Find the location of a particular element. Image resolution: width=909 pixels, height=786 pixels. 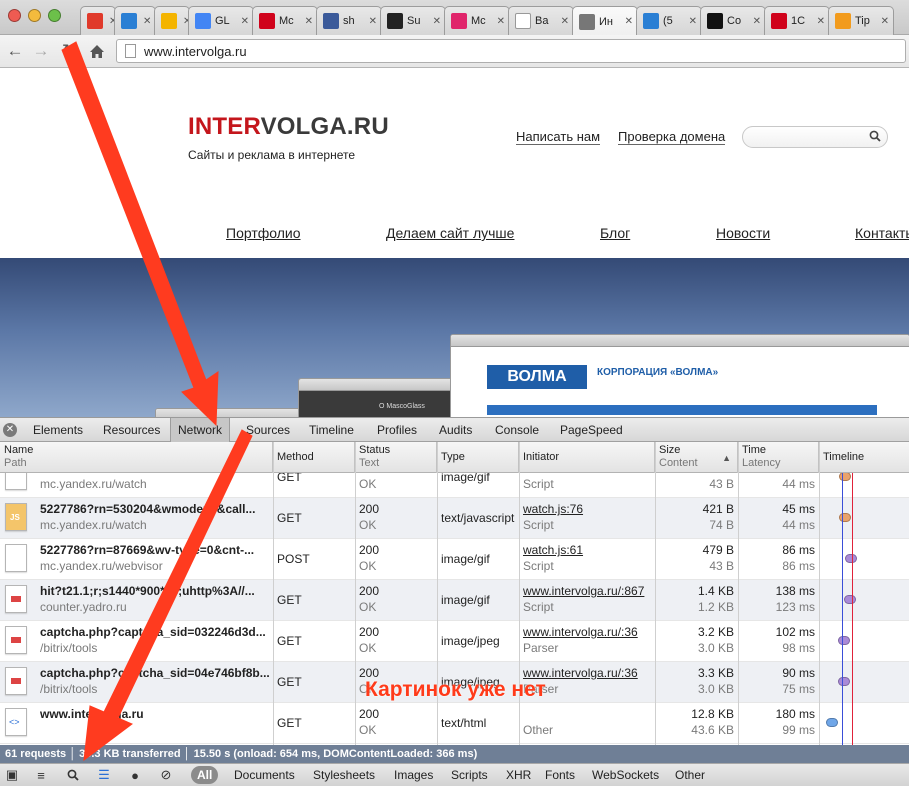

latency-value: 86 ms is located at coordinates (798, 566).